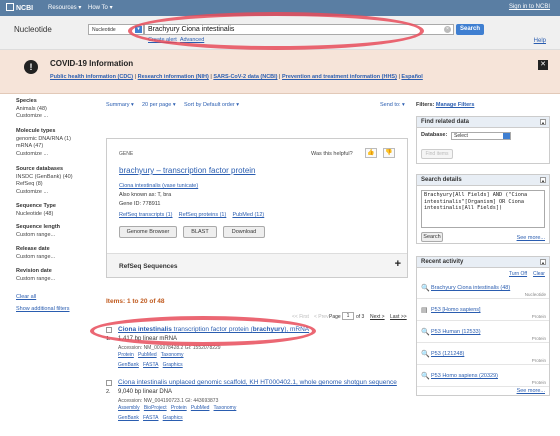 This screenshot has height=436, width=560. Describe the element at coordinates (146, 215) in the screenshot. I see `refseq-transcripts-link: RefSeq transcripts (1)` at that location.